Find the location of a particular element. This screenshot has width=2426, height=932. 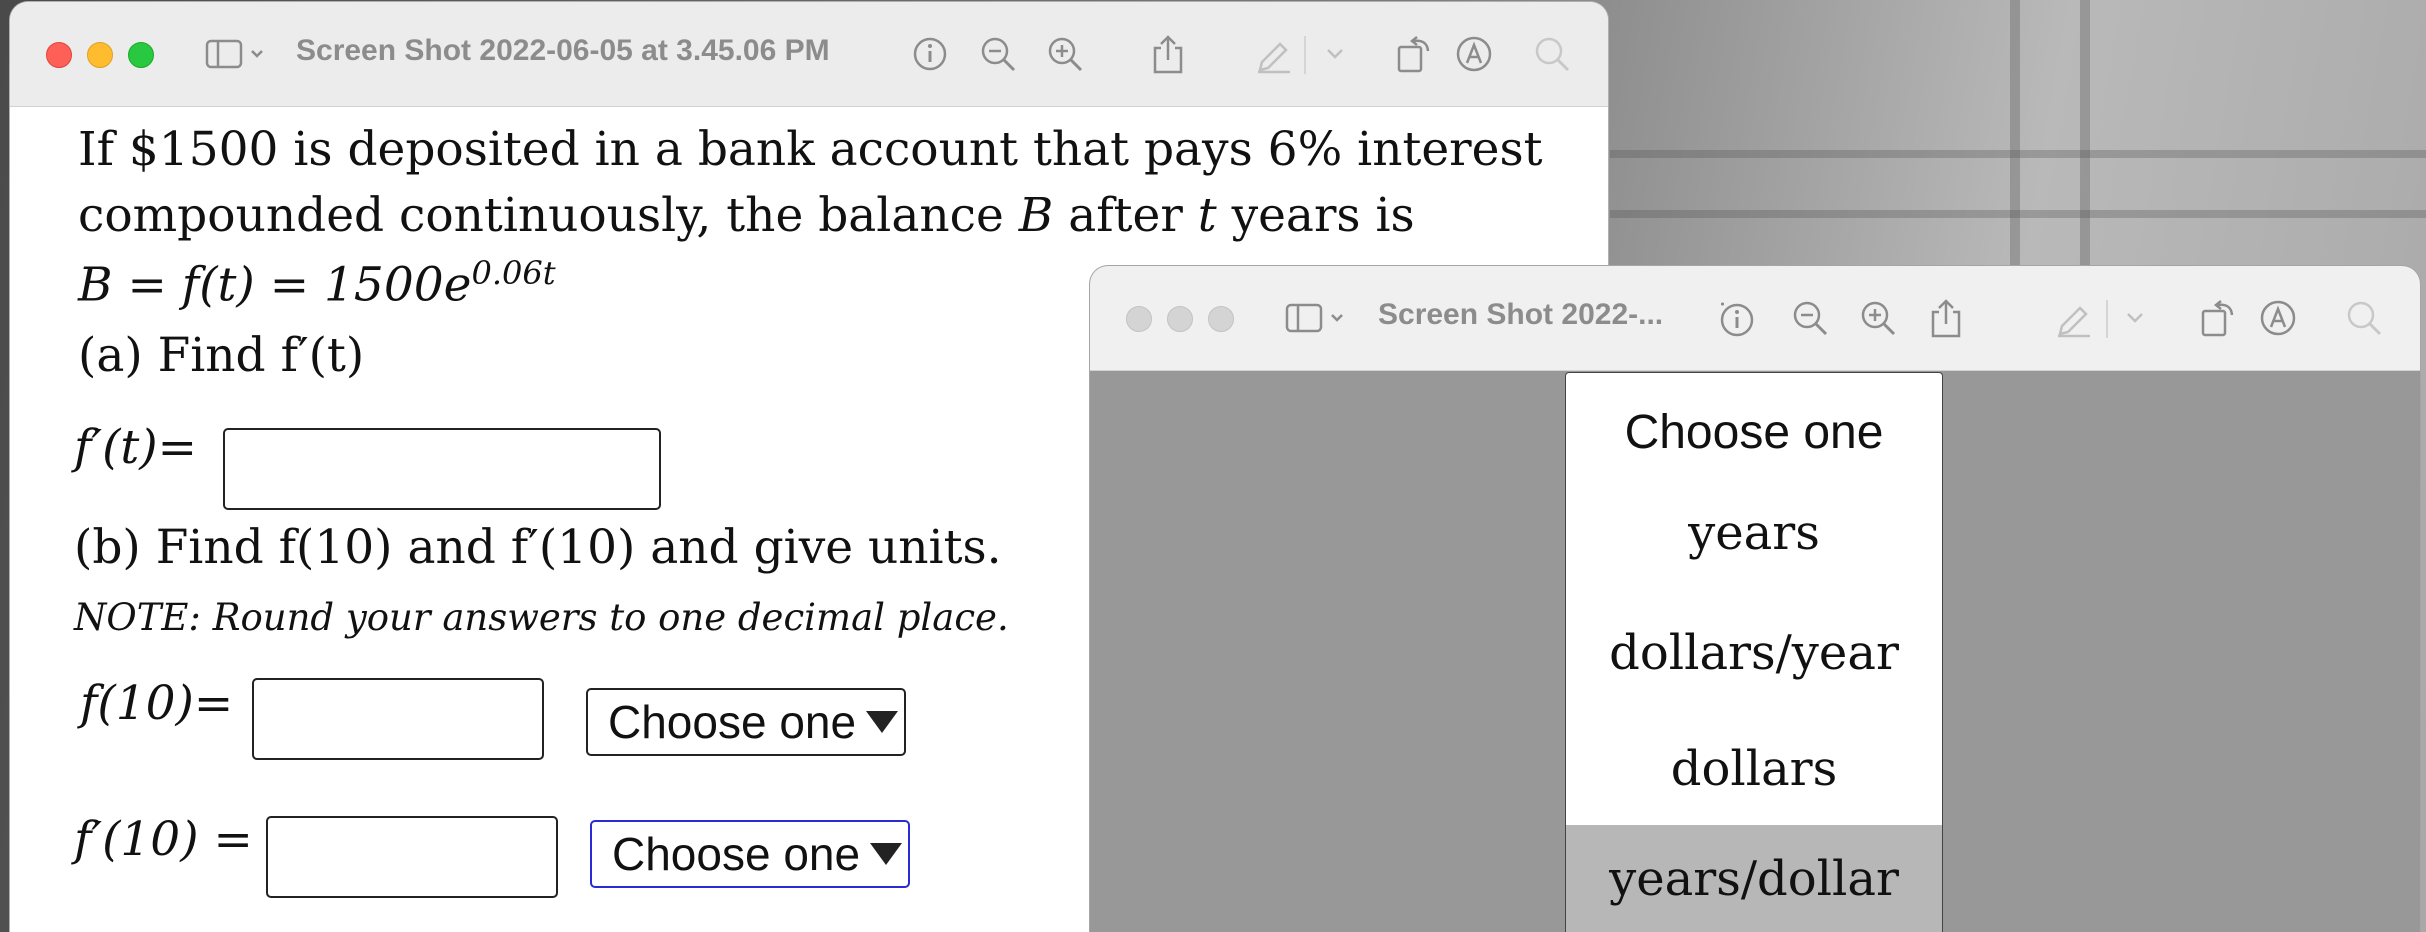

dropdown-option-years-per-dollar: years/dollar is located at coordinates (1754, 878).